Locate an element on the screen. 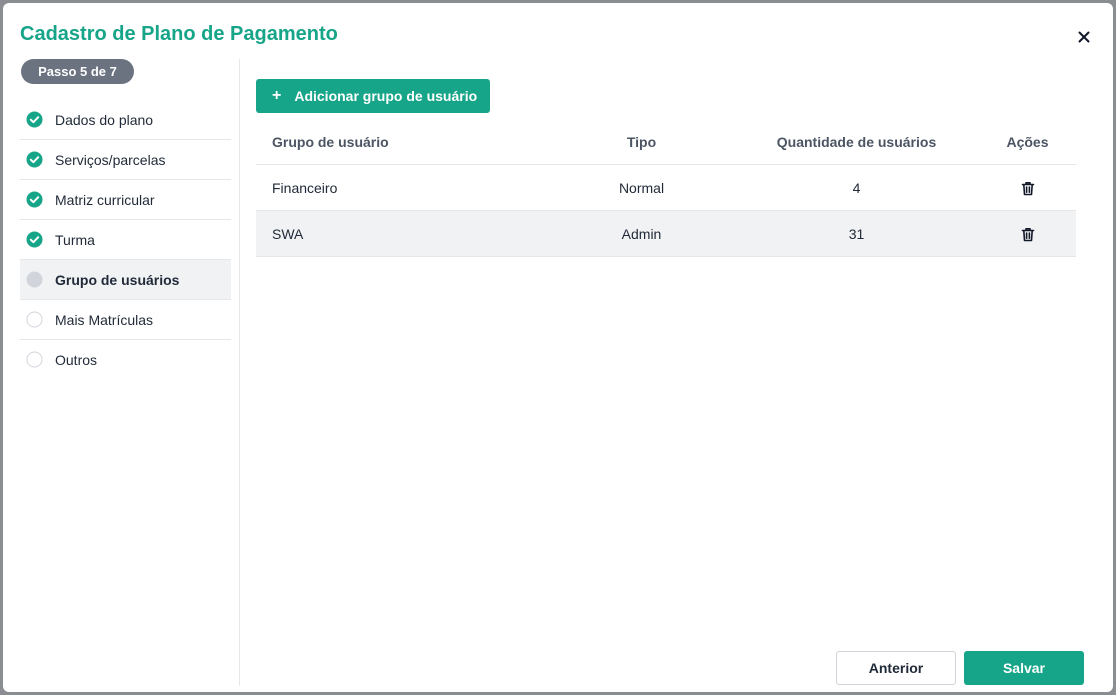  step-mais-matriculas: Mais Matrículas is located at coordinates (125, 320).